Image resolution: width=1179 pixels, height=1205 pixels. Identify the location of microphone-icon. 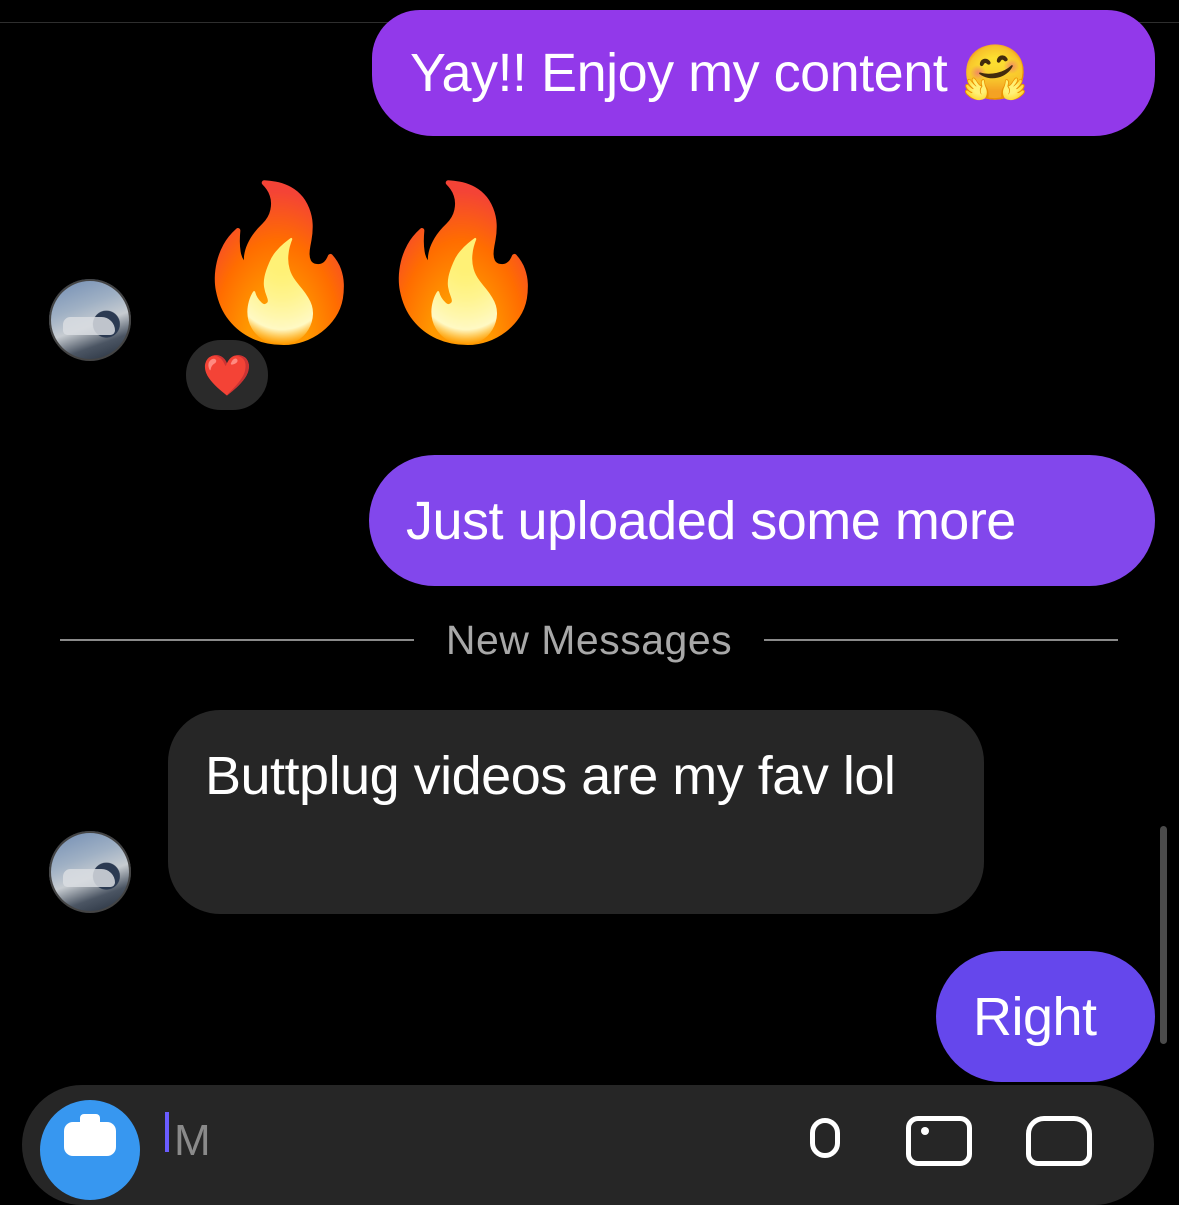
(825, 1138).